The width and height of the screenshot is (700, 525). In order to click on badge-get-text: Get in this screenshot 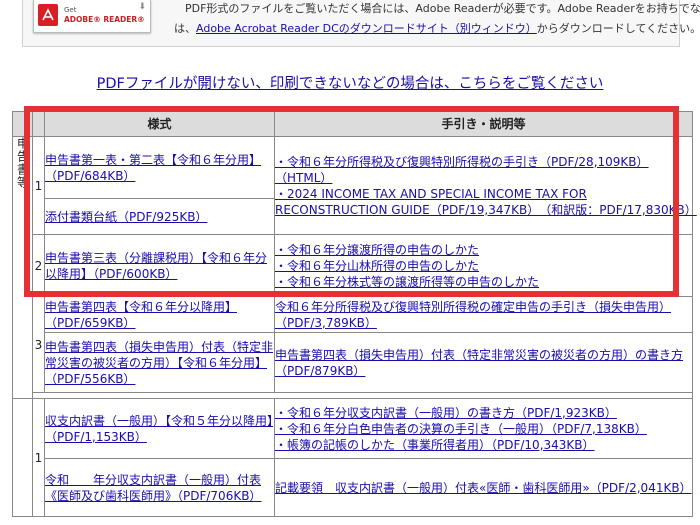, I will do `click(70, 10)`.